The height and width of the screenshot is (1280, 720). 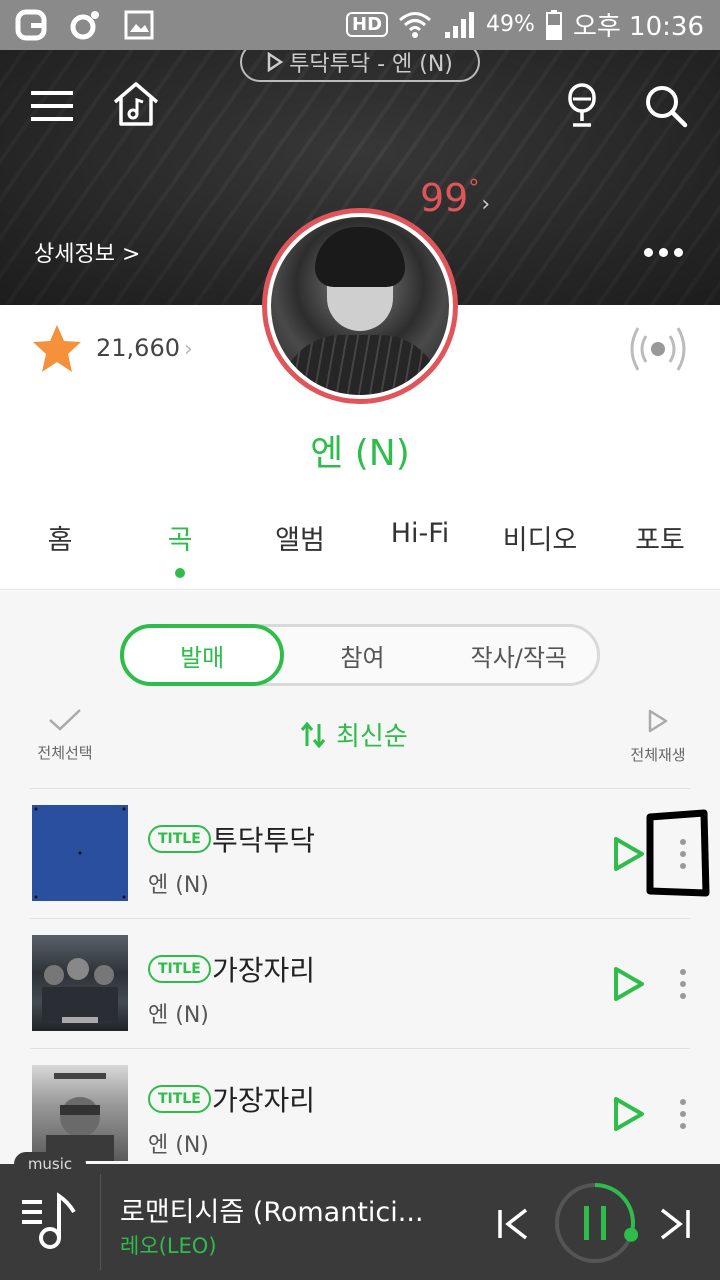 What do you see at coordinates (139, 25) in the screenshot?
I see `gallery-icon` at bounding box center [139, 25].